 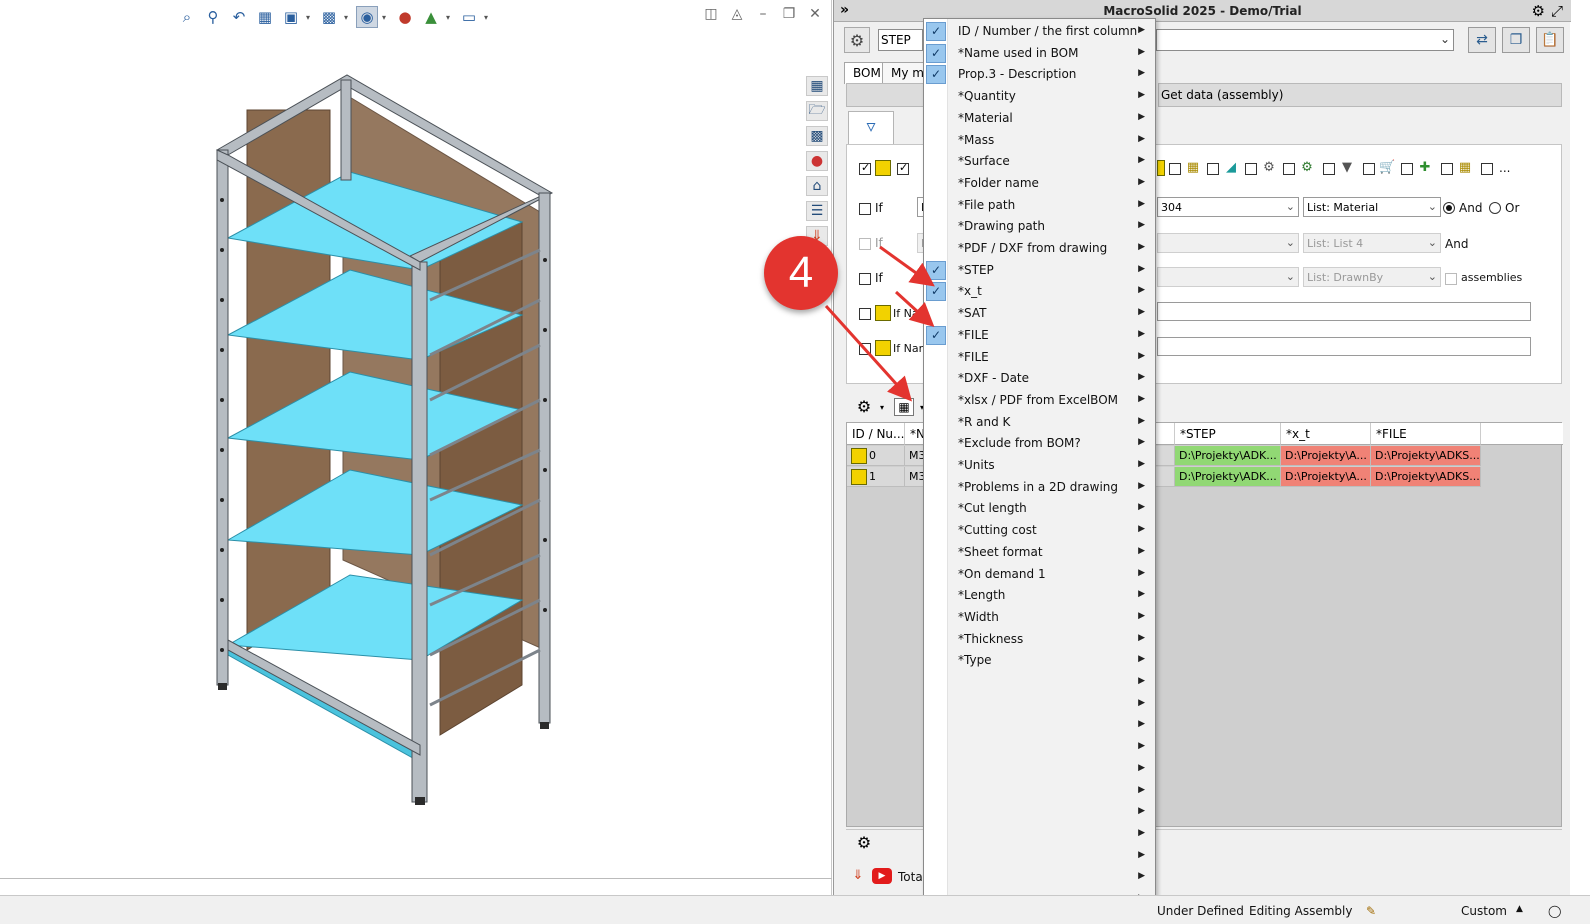 What do you see at coordinates (1039, 531) in the screenshot?
I see `menu-item: *Cutting cost ▶` at bounding box center [1039, 531].